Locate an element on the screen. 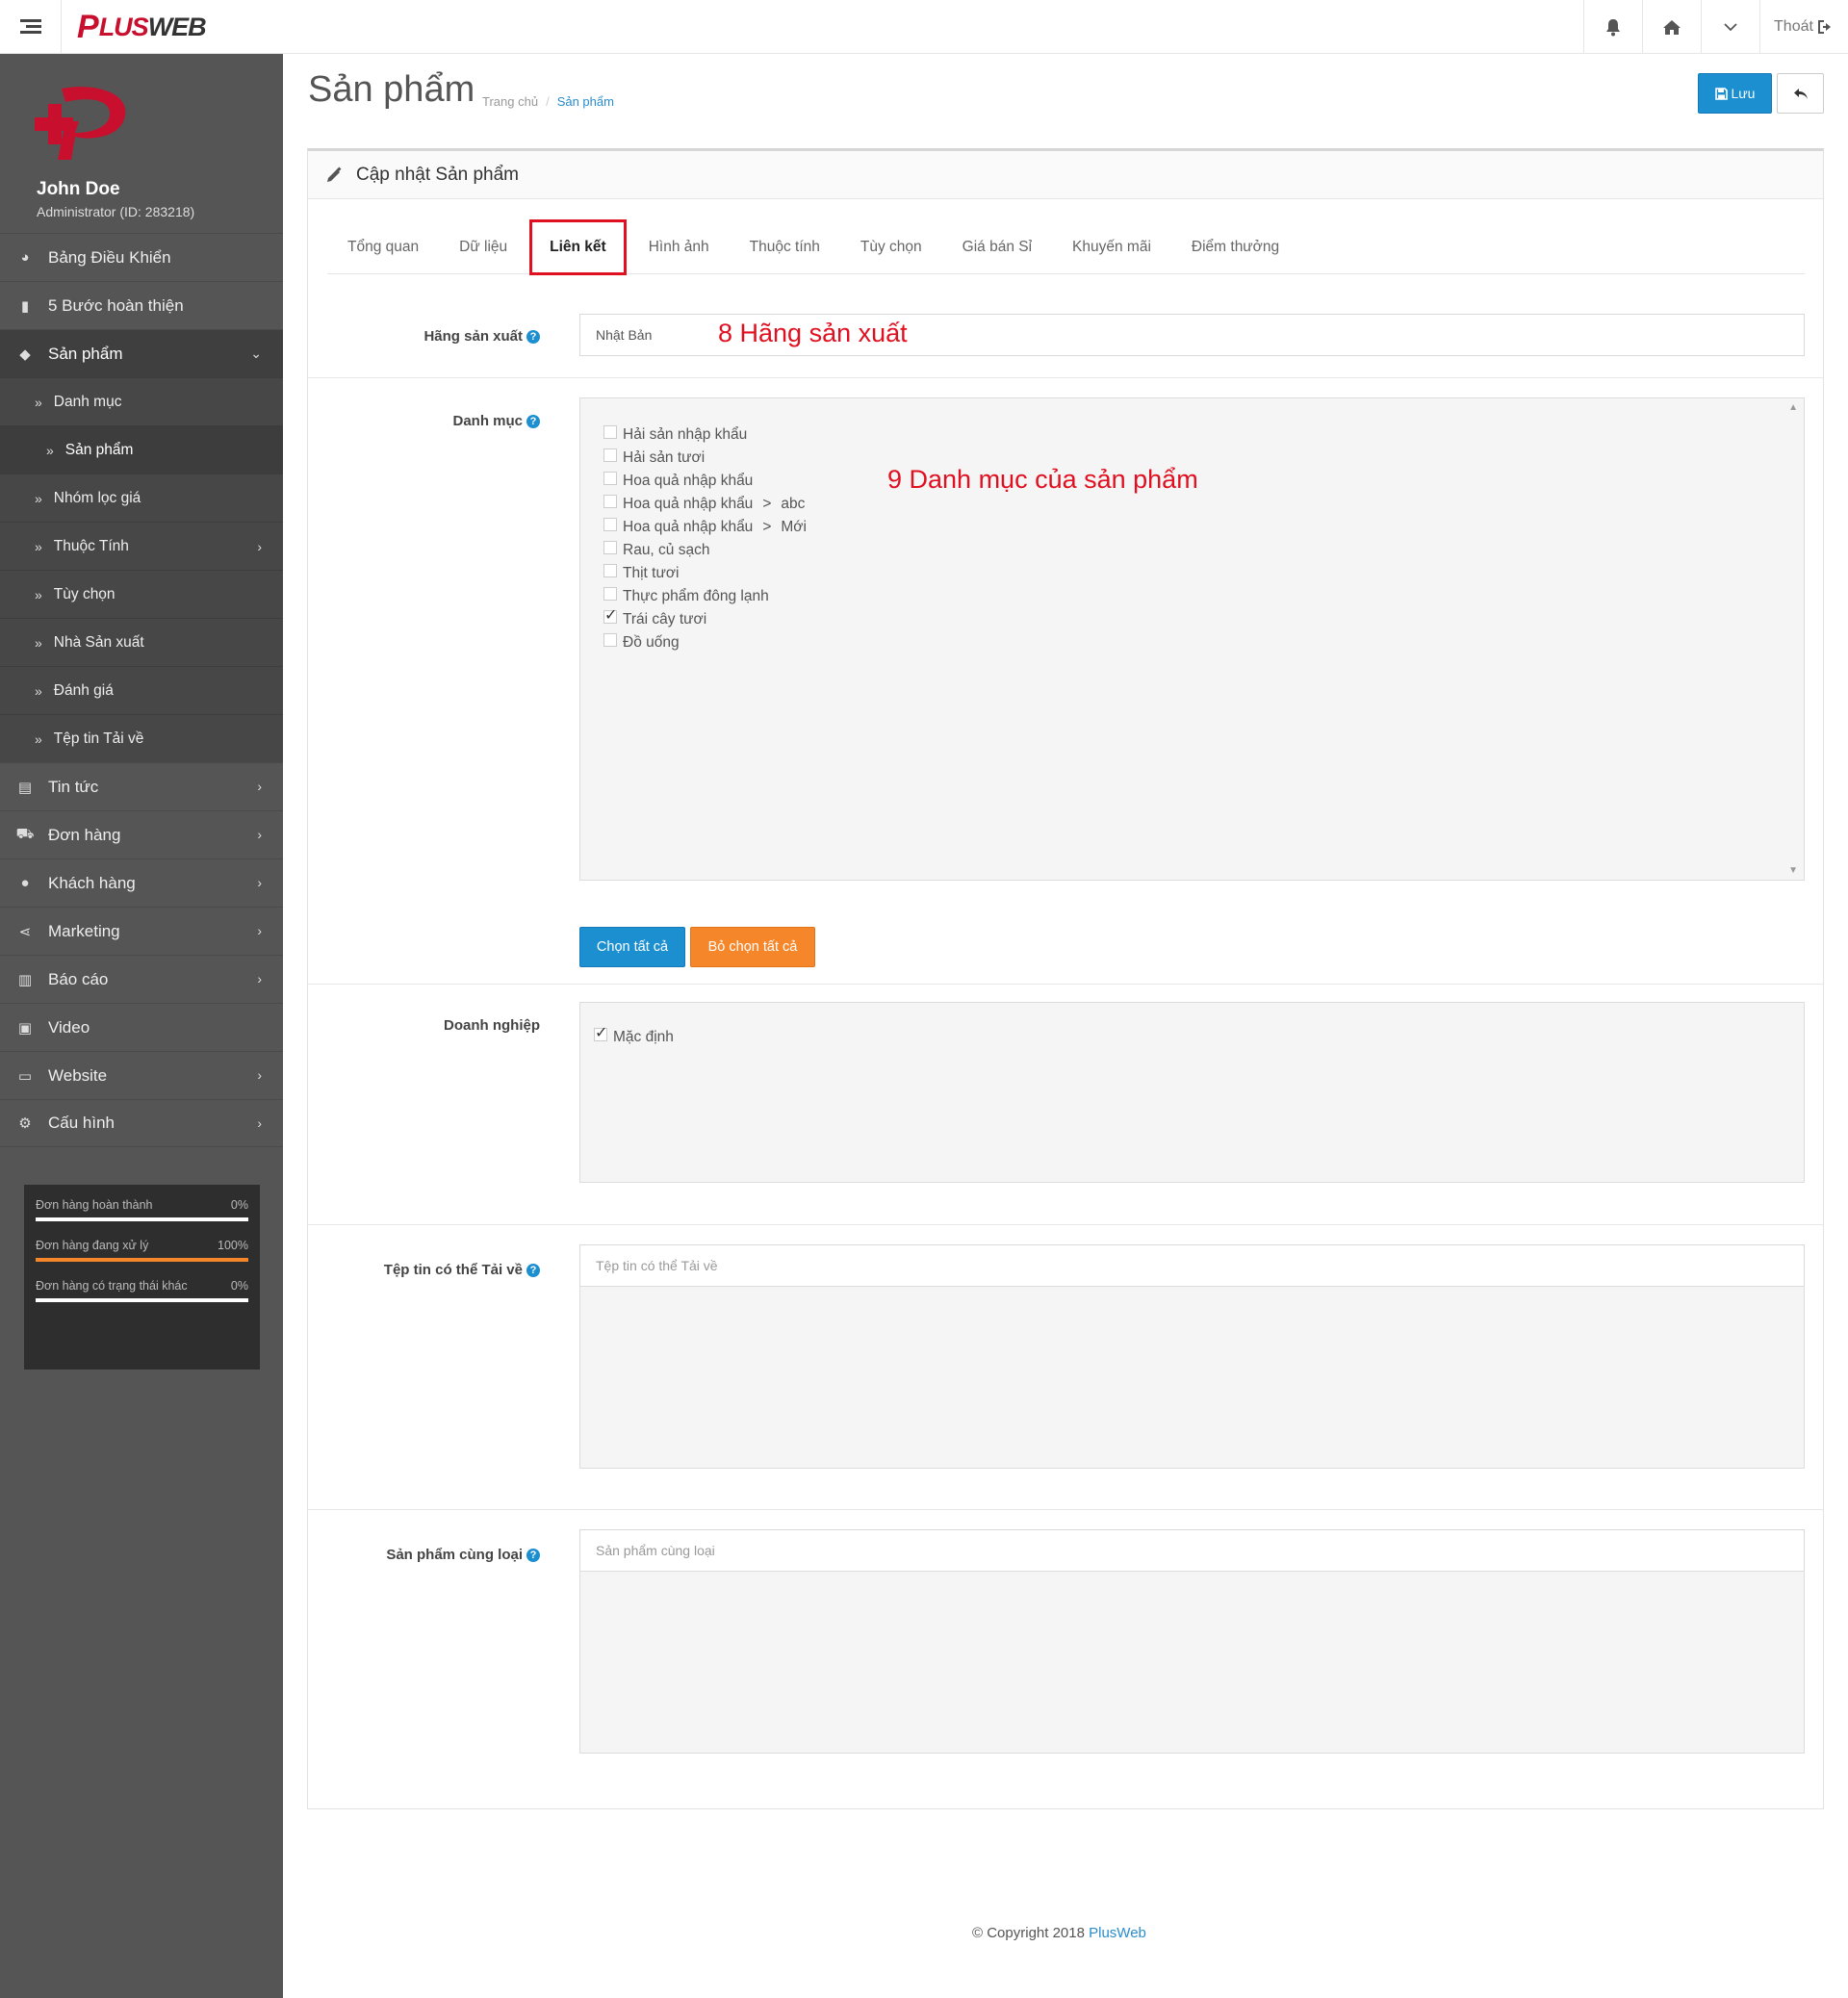 This screenshot has height=1998, width=1848. sidebar-item-website: ▭ Website › is located at coordinates (141, 1075).